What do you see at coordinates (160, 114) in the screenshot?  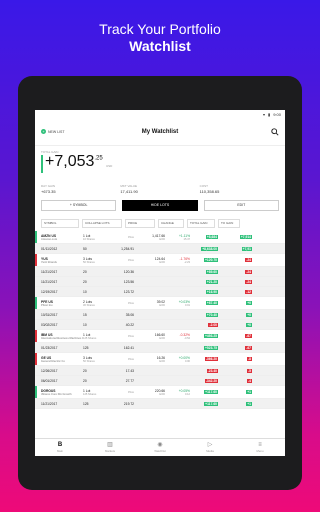 I see `status-bar: ▾ ▮ 9:00` at bounding box center [160, 114].